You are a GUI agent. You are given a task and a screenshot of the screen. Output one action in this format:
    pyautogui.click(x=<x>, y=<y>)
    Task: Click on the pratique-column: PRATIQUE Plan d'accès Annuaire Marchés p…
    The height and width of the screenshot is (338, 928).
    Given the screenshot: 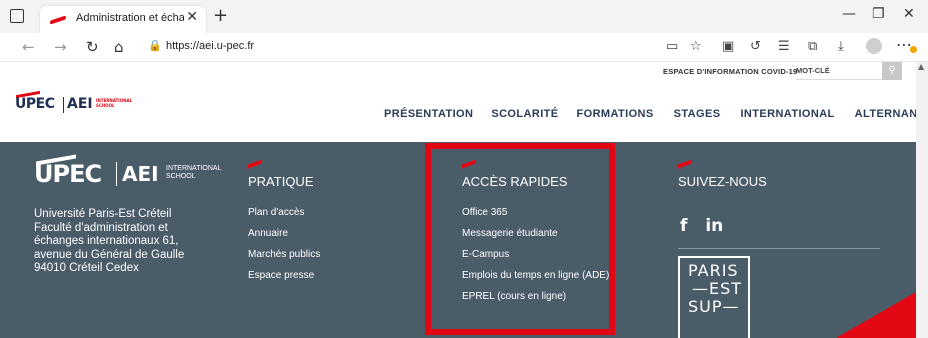 What is the action you would take?
    pyautogui.click(x=284, y=225)
    